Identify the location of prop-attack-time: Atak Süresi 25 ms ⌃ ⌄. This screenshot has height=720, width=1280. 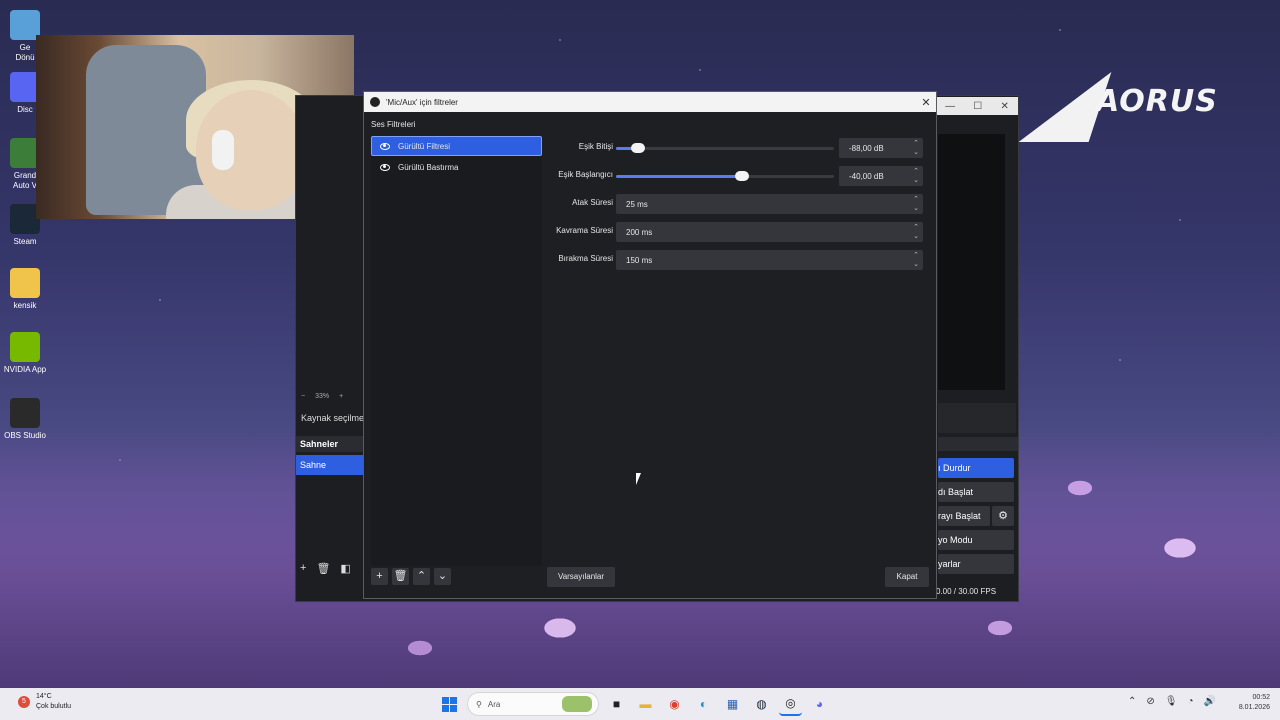
(736, 204).